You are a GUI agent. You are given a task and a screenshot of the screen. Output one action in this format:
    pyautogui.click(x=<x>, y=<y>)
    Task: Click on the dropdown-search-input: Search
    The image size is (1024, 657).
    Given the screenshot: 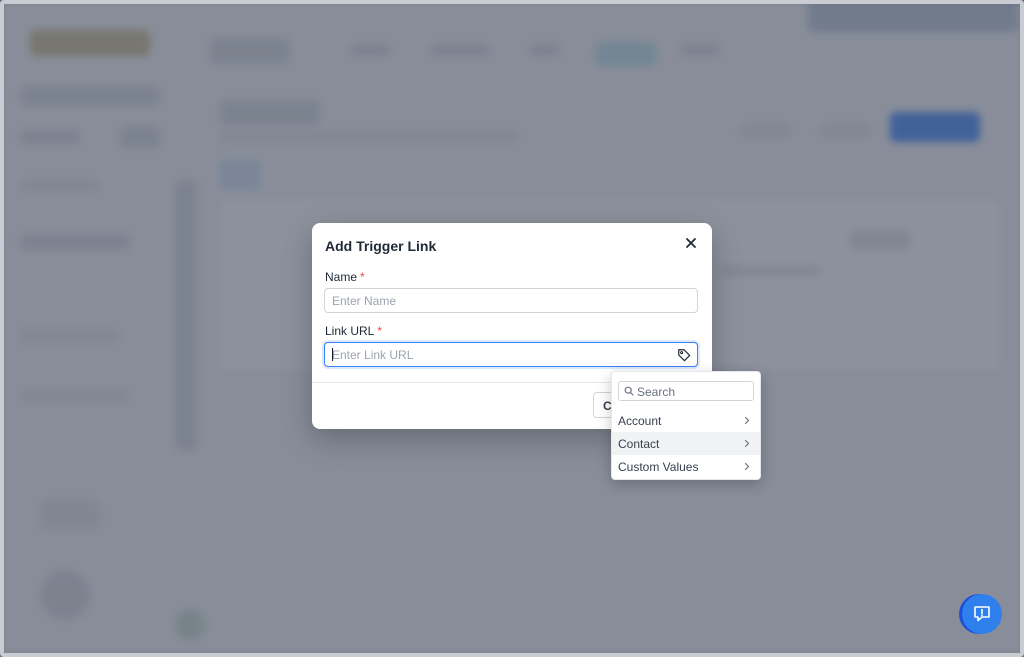 What is the action you would take?
    pyautogui.click(x=686, y=391)
    